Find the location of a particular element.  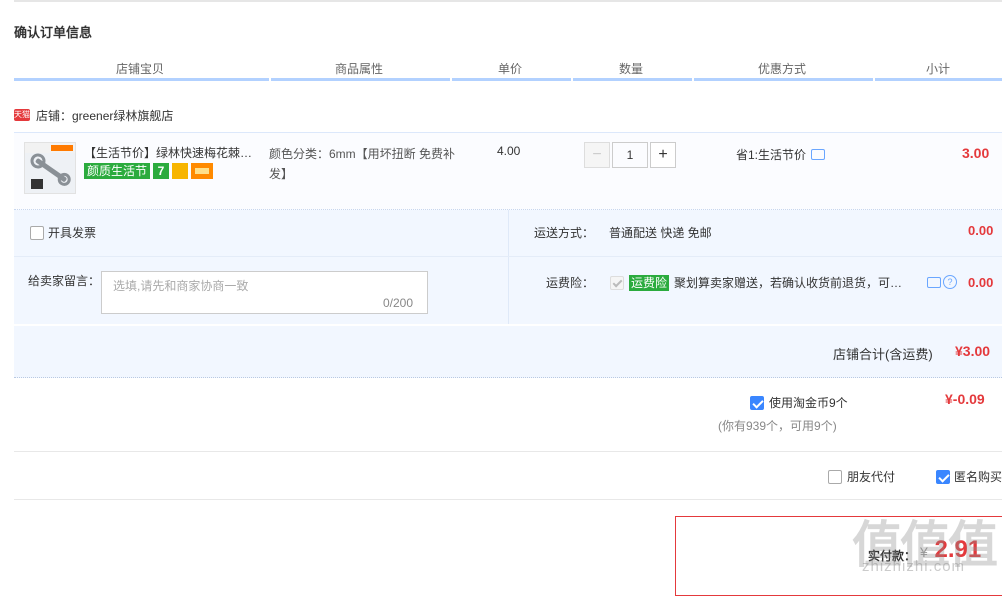

message-placeholder: 选填,请先和商家协商一致 is located at coordinates (181, 286).